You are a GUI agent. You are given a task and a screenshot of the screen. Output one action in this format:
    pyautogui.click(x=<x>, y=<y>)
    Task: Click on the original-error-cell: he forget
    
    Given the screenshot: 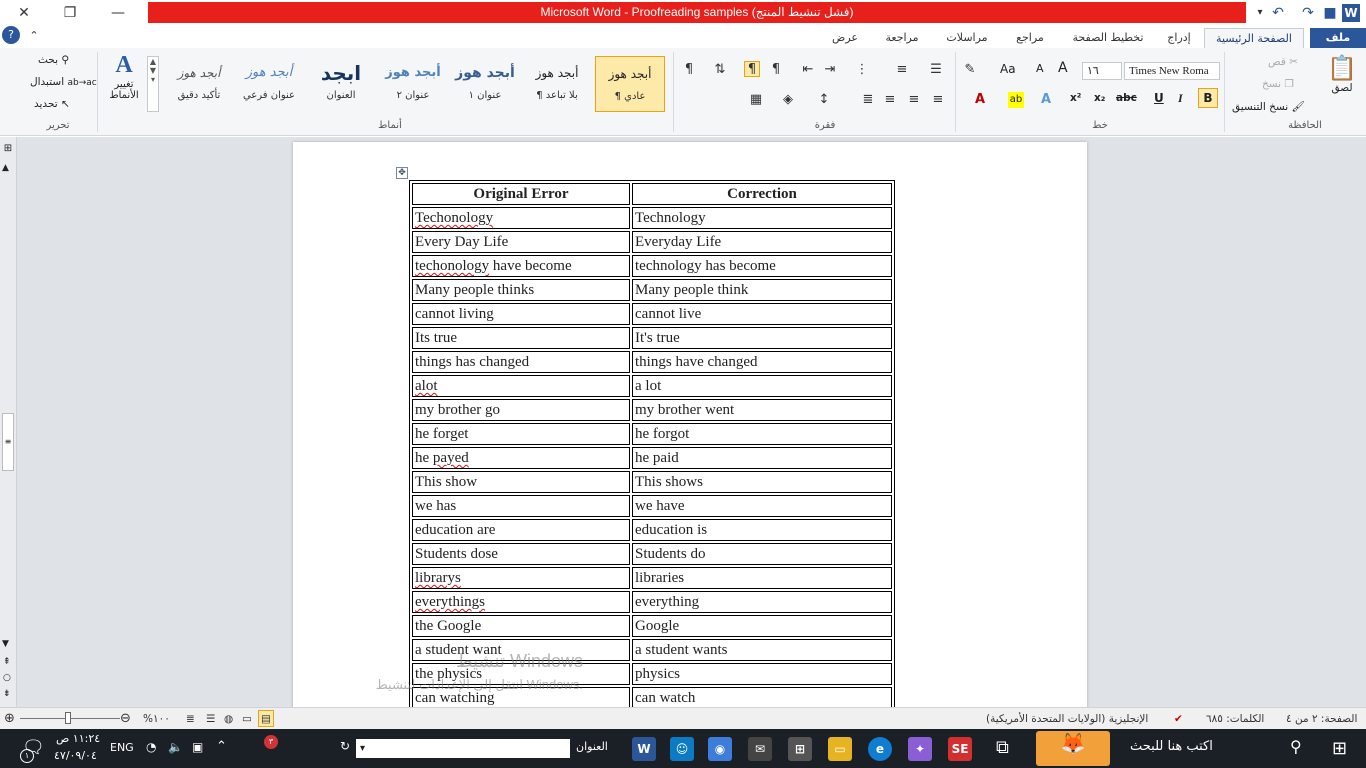 What is the action you would take?
    pyautogui.click(x=521, y=434)
    